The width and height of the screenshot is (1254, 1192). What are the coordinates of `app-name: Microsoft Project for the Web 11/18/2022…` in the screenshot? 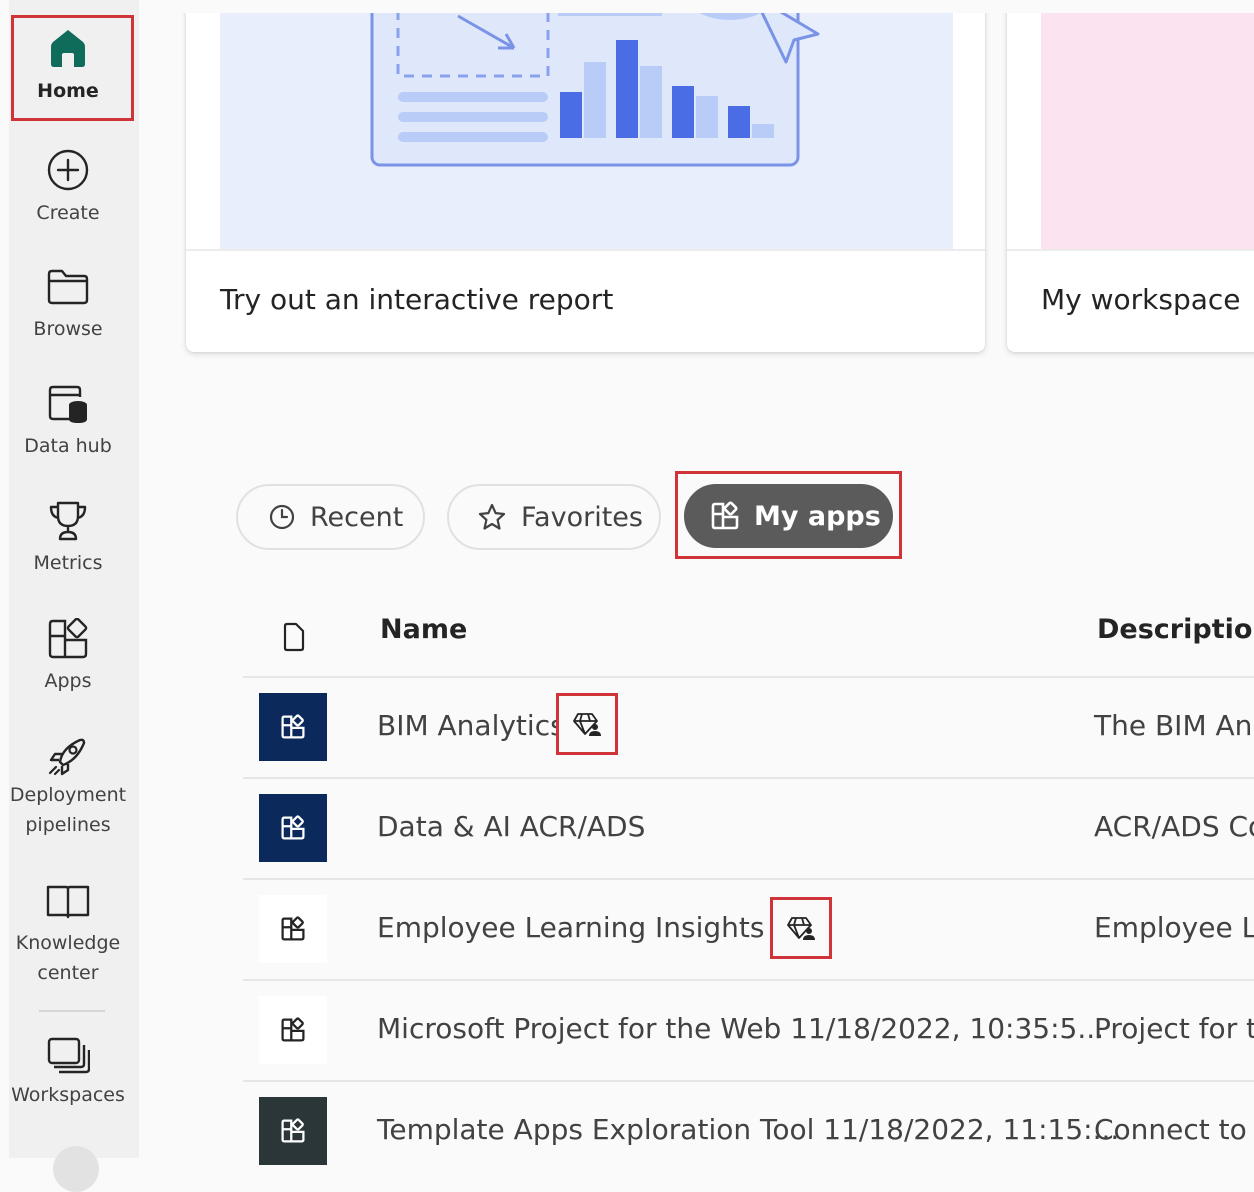 It's located at (740, 1028).